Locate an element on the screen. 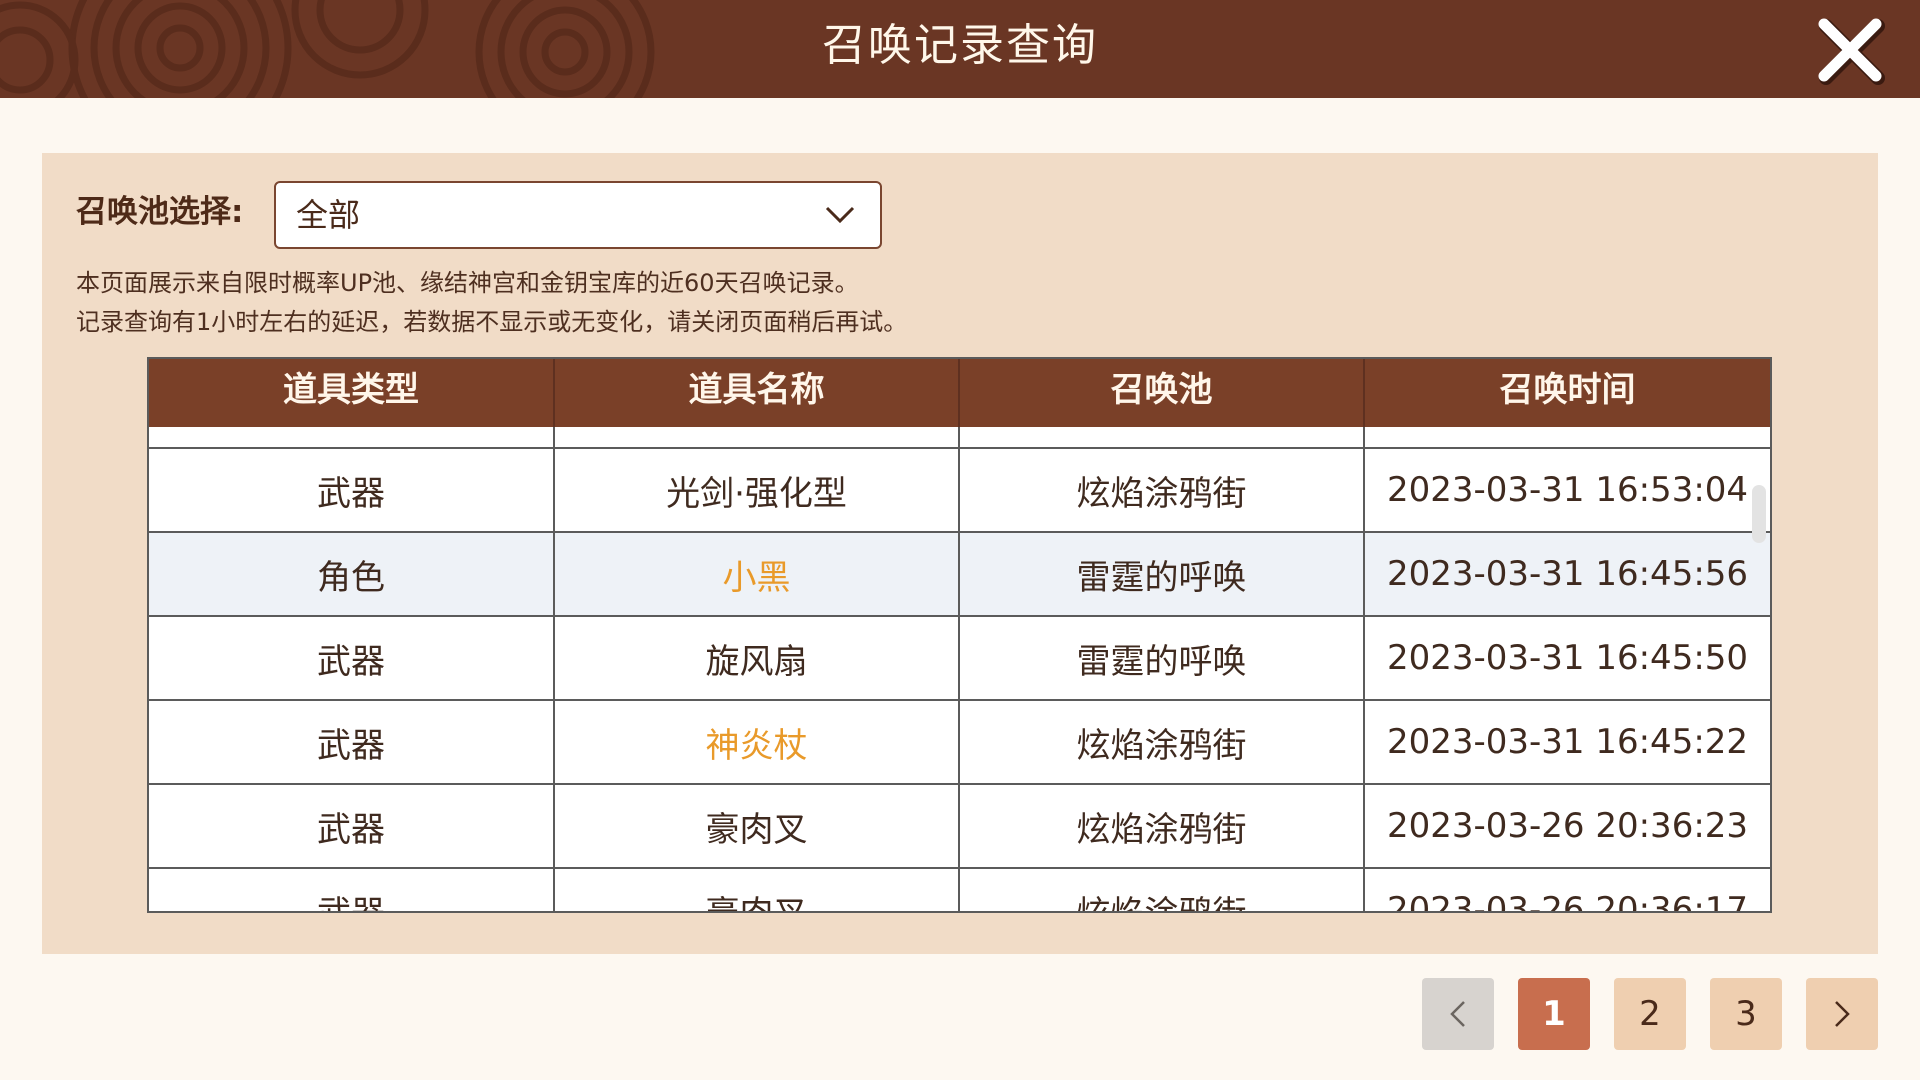 The image size is (1920, 1080). pool-filter-label: 召唤池选择: is located at coordinates (160, 212).